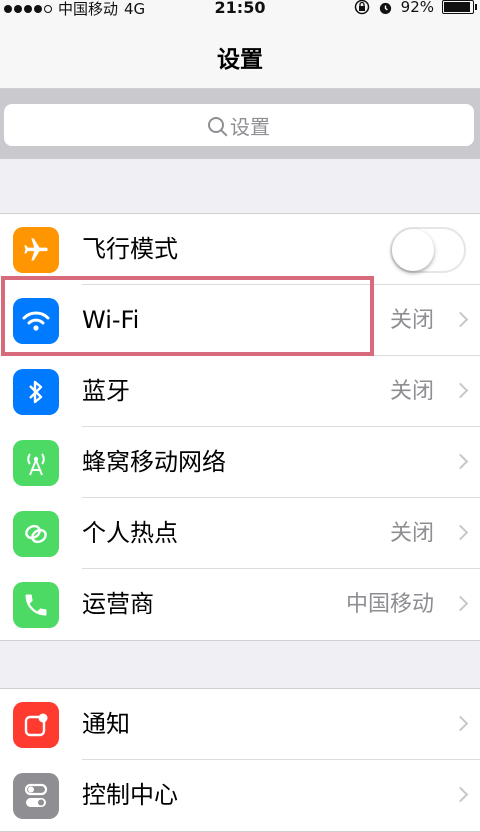 This screenshot has height=832, width=480. What do you see at coordinates (130, 533) in the screenshot?
I see `settings-row-label: 个人热点` at bounding box center [130, 533].